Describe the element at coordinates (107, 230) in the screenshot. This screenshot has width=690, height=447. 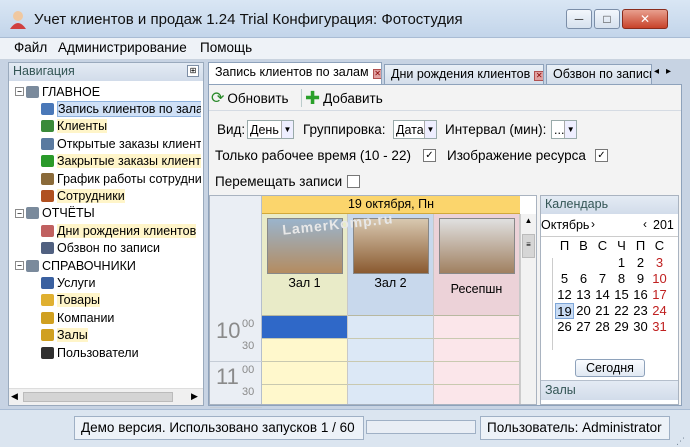
I see `nav-item: Дни рождения клиентов` at that location.